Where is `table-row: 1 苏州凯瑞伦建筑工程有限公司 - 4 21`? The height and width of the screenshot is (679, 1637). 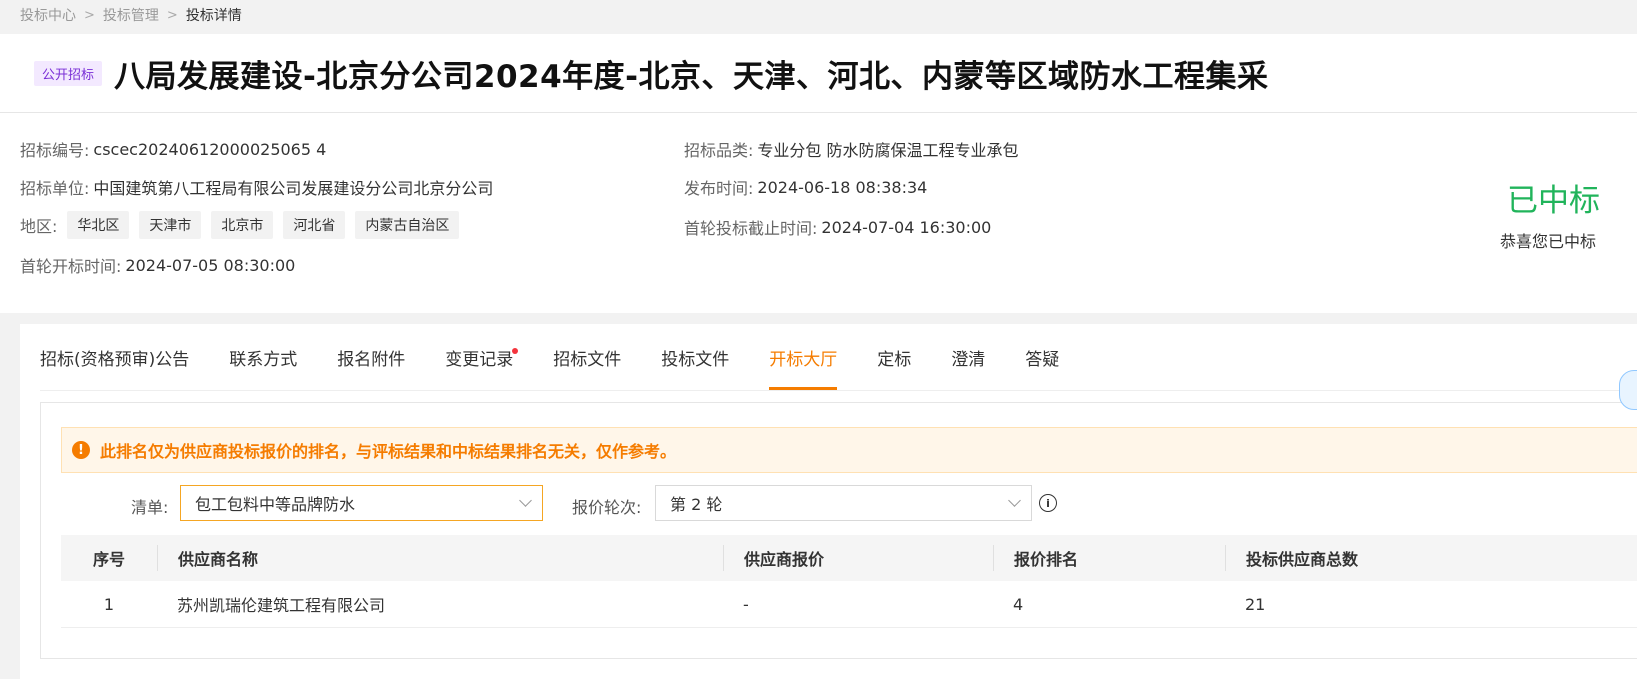 table-row: 1 苏州凯瑞伦建筑工程有限公司 - 4 21 is located at coordinates (849, 604).